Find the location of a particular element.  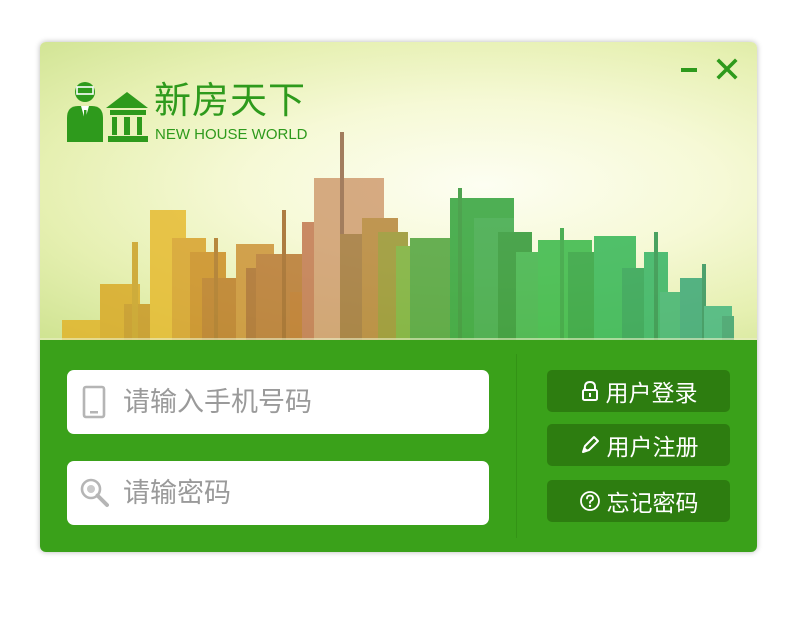

pencil-icon is located at coordinates (590, 444).